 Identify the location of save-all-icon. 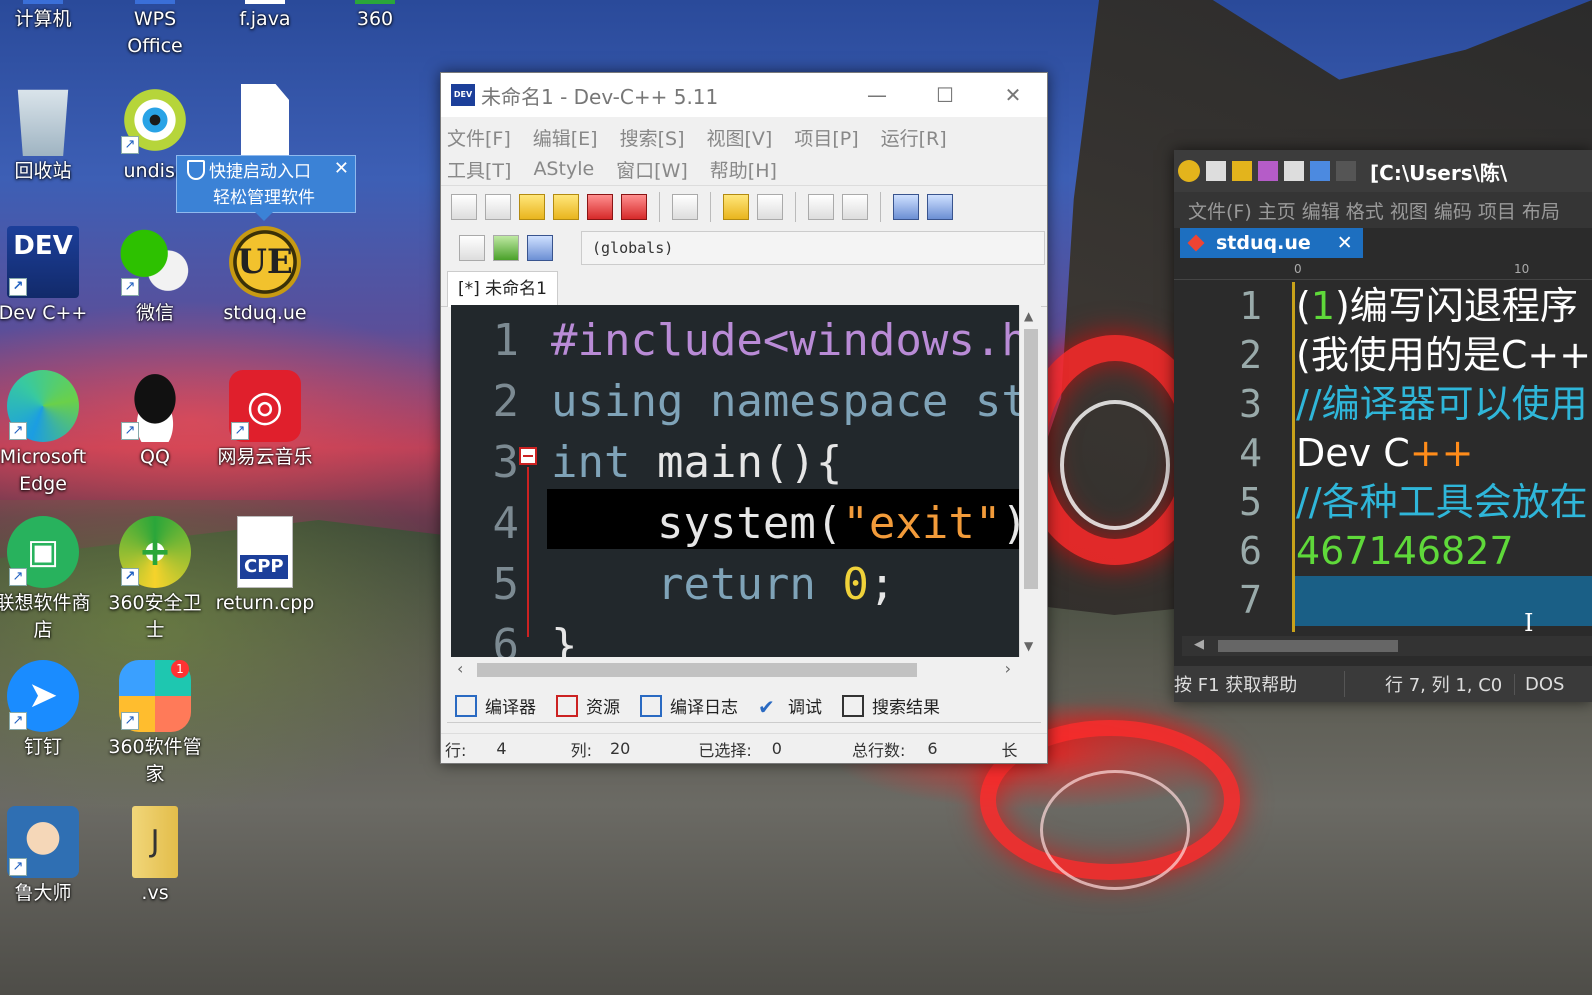
(566, 206).